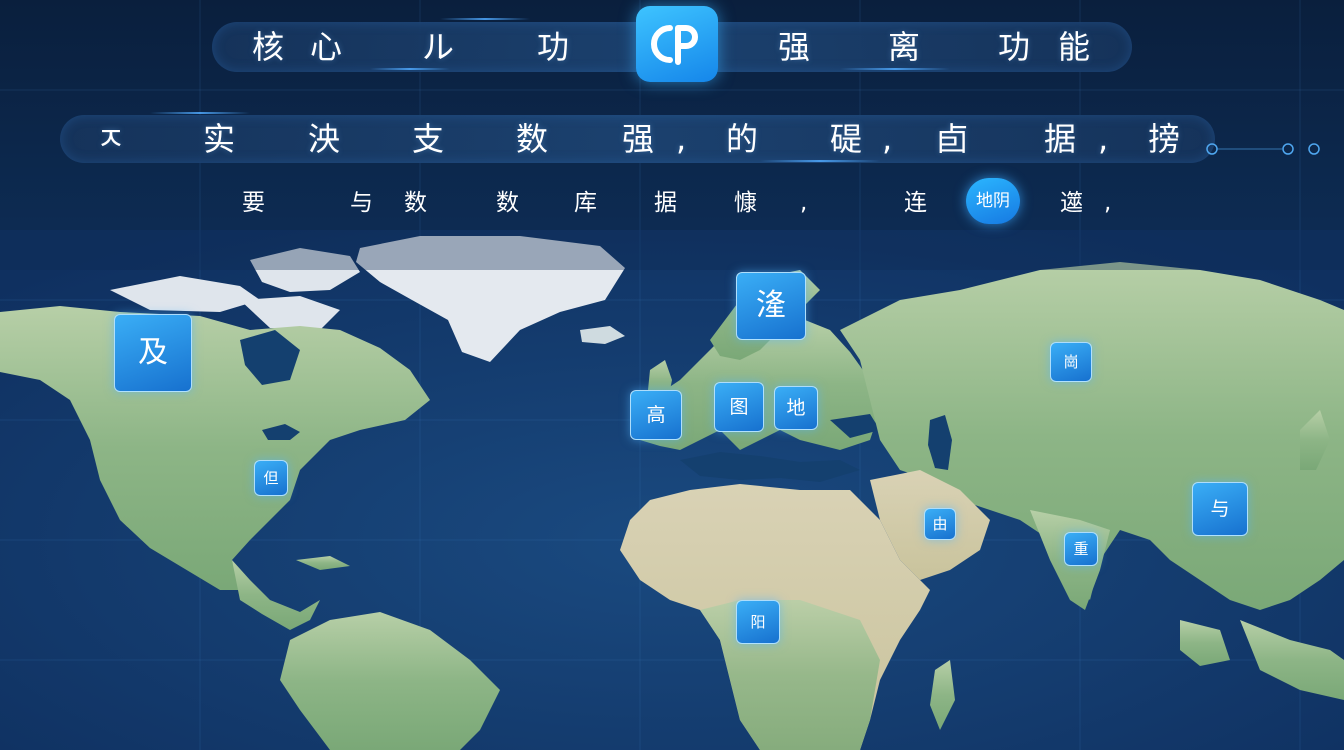 The width and height of the screenshot is (1344, 750). I want to click on subtitle-char: 连, so click(915, 203).